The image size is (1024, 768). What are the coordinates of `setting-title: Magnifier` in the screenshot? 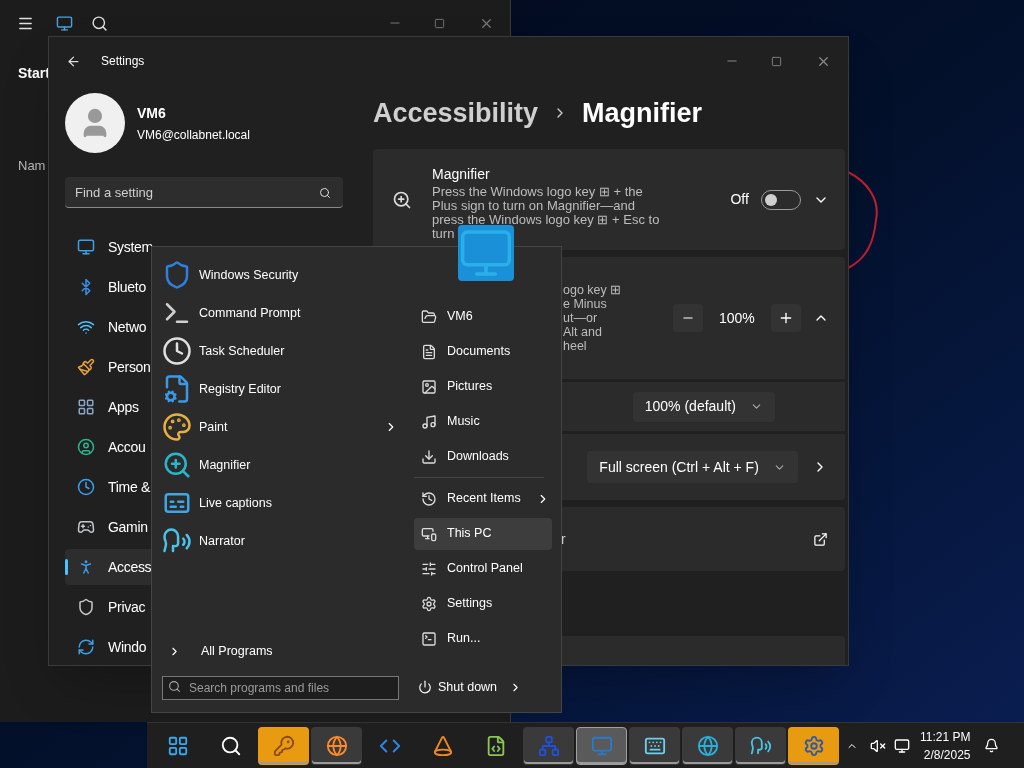 It's located at (461, 174).